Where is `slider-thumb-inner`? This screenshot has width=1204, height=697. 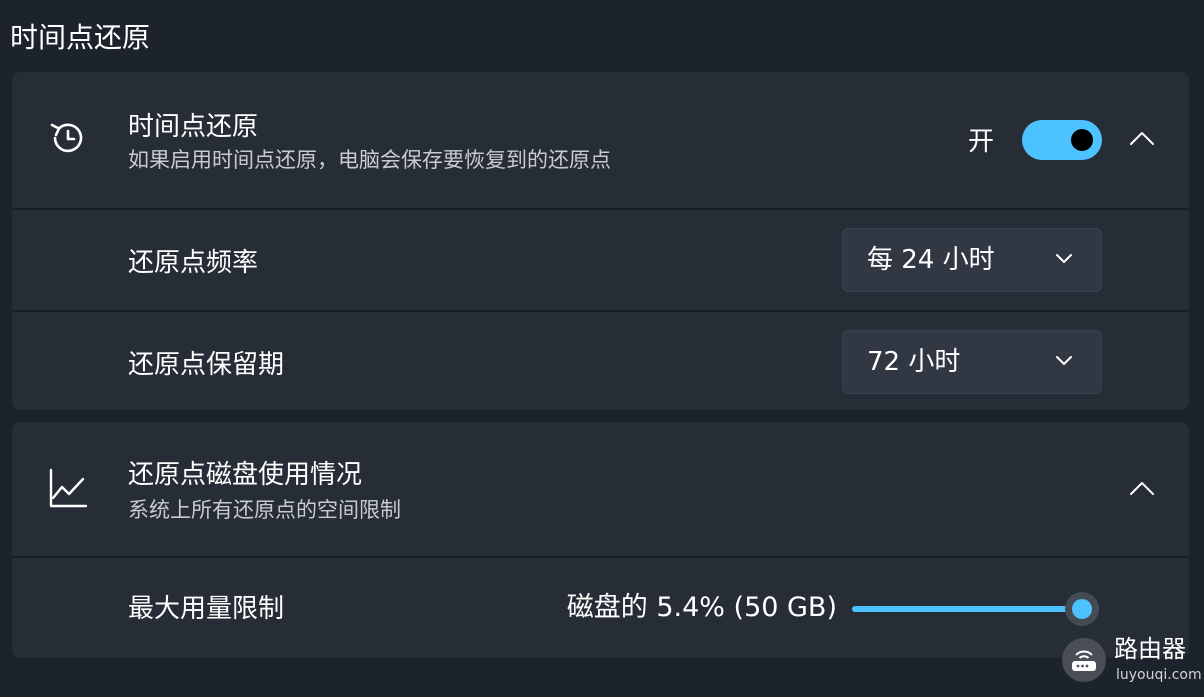 slider-thumb-inner is located at coordinates (1082, 609).